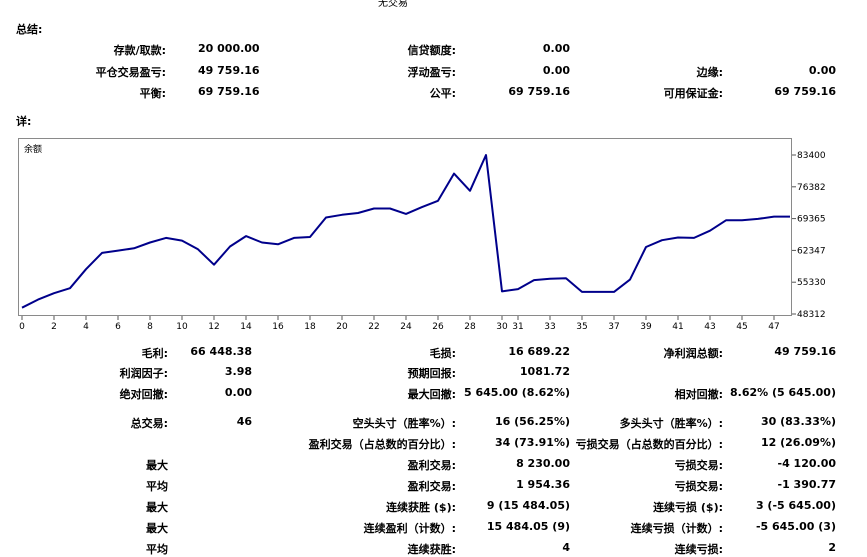  I want to click on stat-value: -4 120.00, so click(807, 463).